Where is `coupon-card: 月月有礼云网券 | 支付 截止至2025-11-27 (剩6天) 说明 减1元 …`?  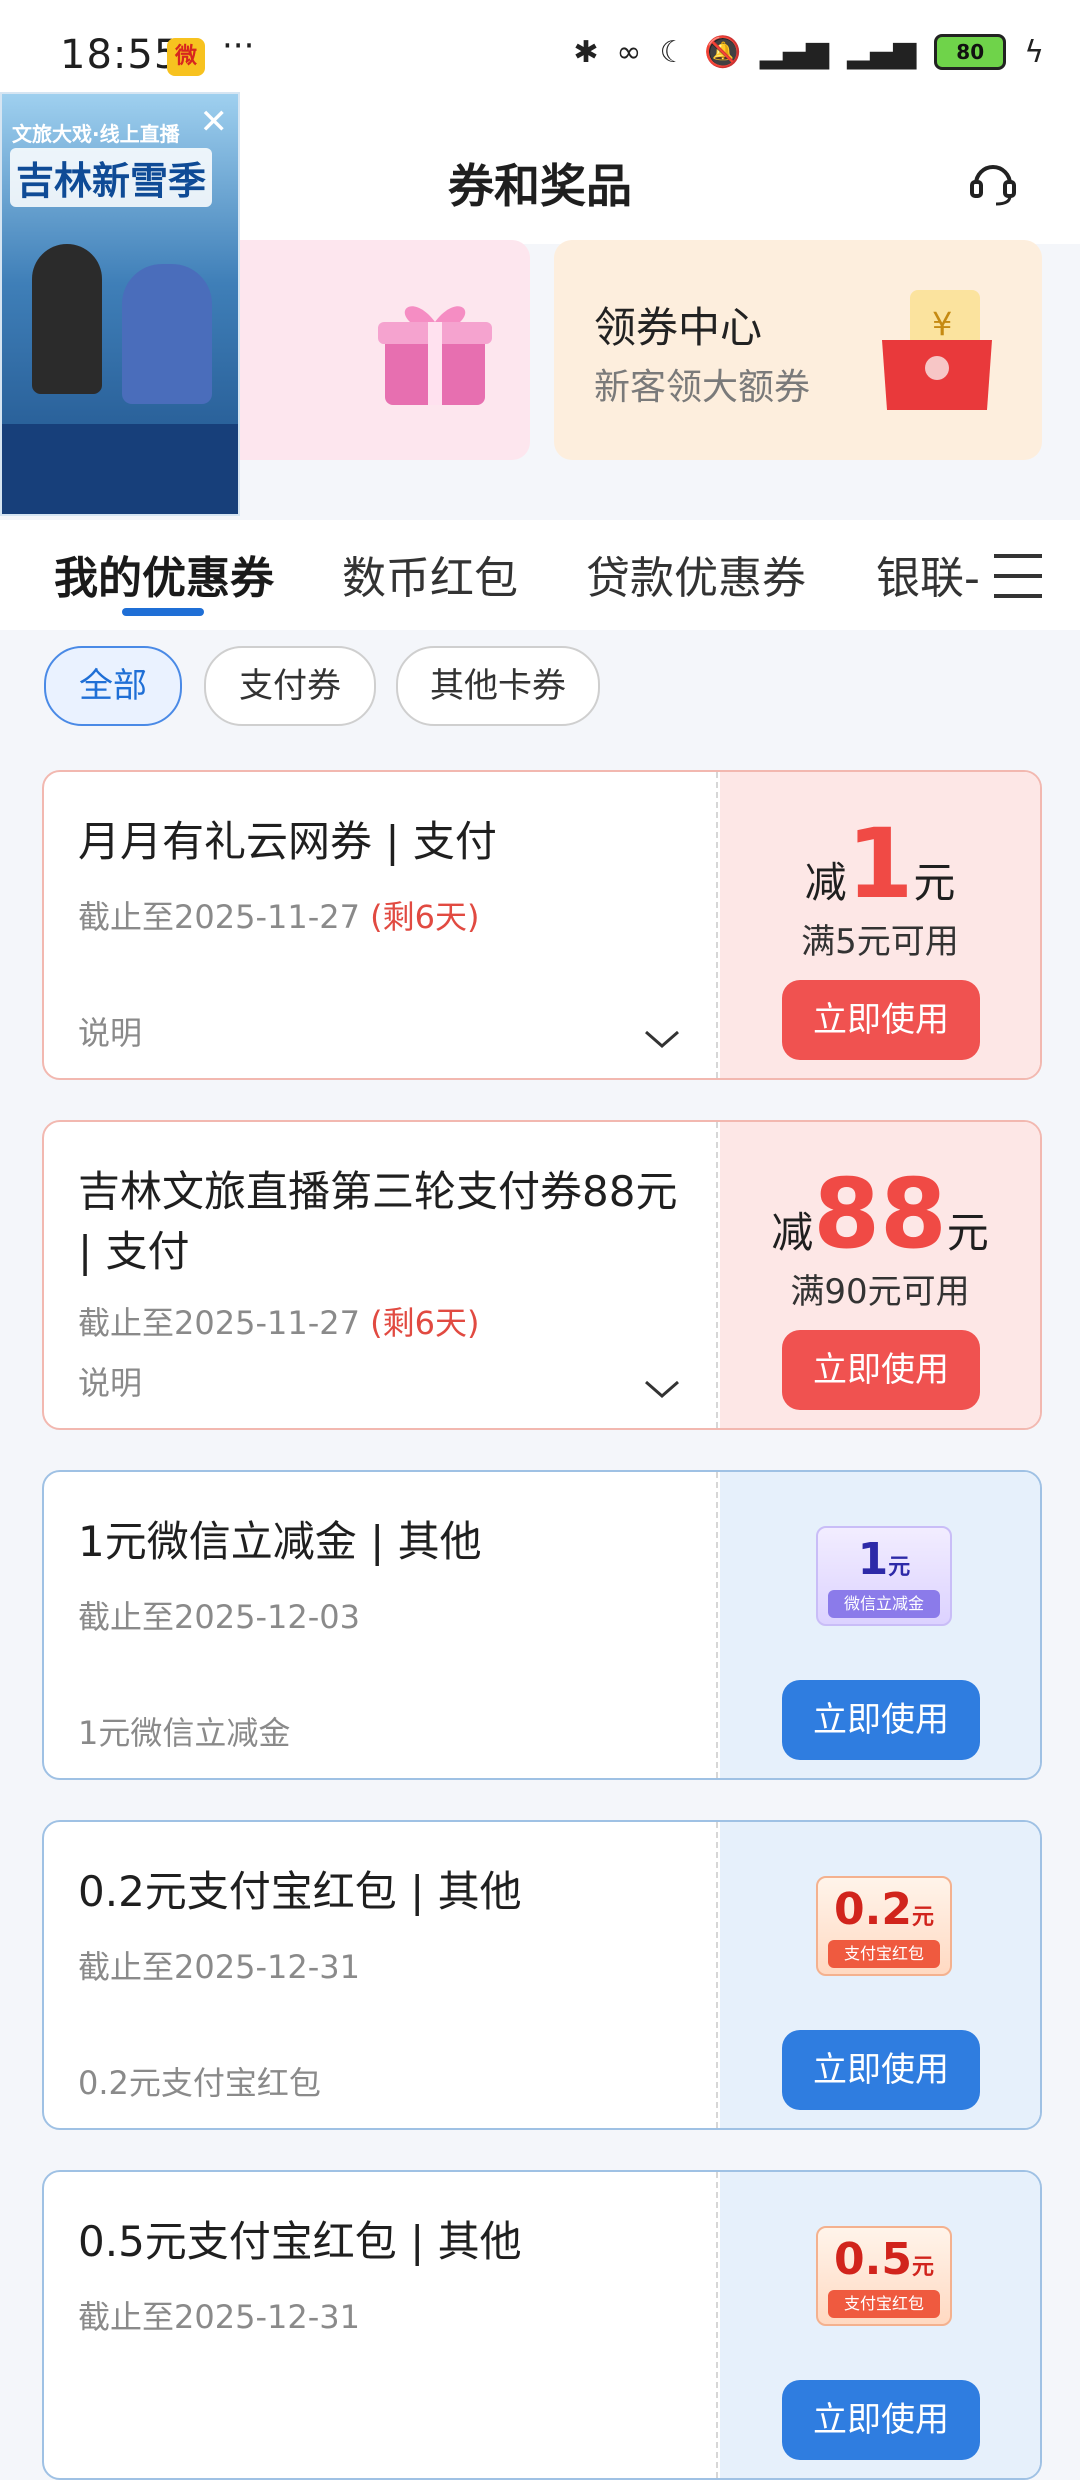 coupon-card: 月月有礼云网券 | 支付 截止至2025-11-27 (剩6天) 说明 减1元 … is located at coordinates (542, 925).